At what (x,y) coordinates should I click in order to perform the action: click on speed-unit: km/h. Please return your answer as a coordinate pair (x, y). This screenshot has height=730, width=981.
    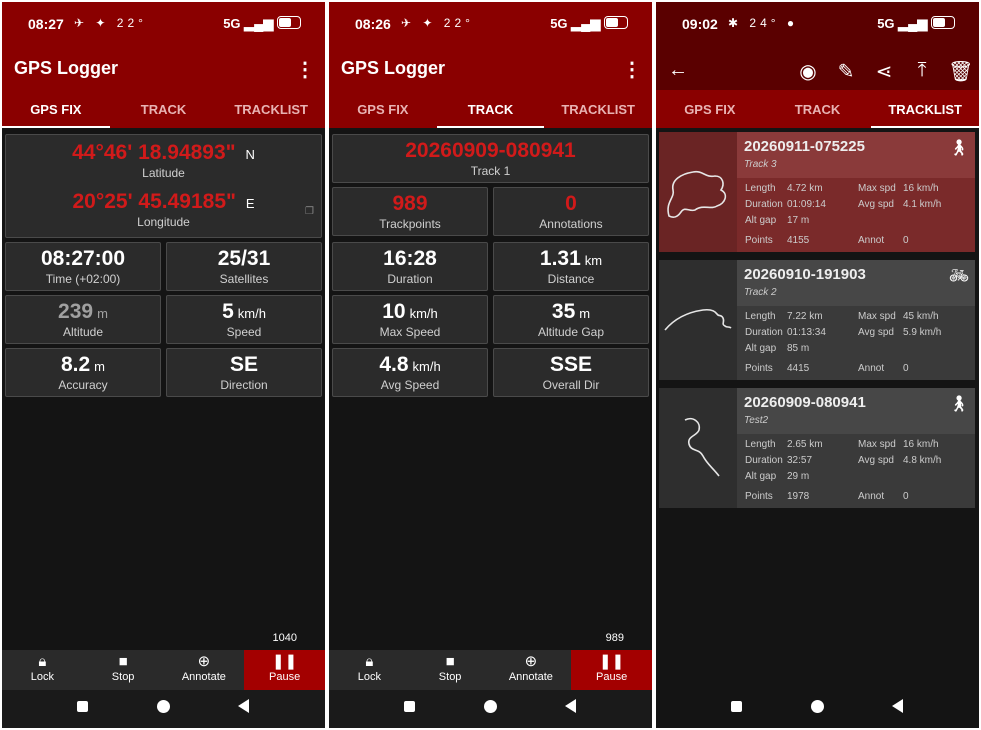
    Looking at the image, I should click on (251, 313).